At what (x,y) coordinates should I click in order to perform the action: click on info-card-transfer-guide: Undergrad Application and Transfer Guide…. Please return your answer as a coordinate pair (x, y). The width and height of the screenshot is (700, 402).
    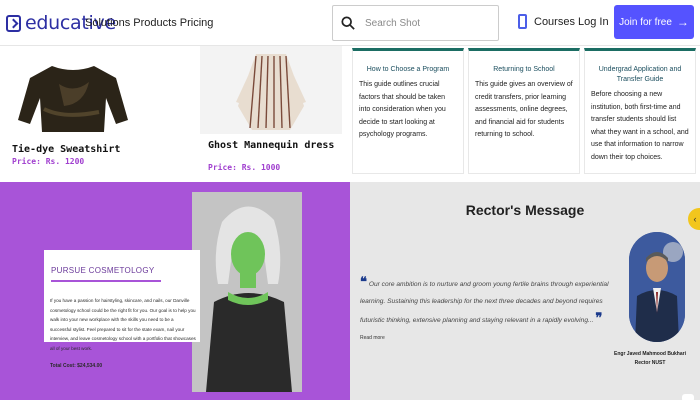
    Looking at the image, I should click on (640, 111).